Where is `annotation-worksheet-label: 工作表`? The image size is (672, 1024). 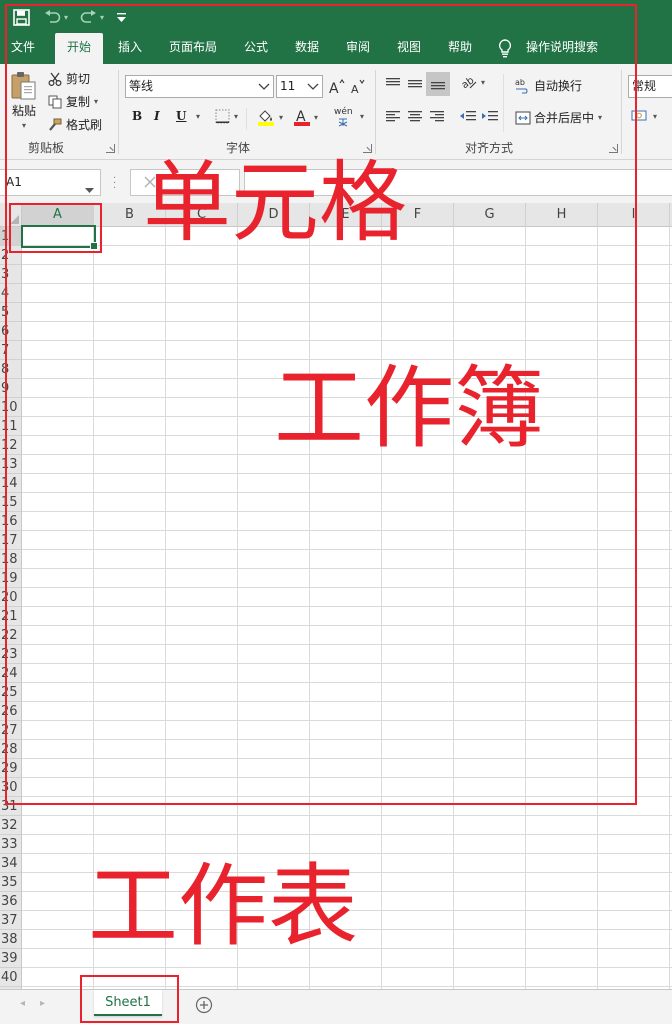
annotation-worksheet-label: 工作表 is located at coordinates (223, 906).